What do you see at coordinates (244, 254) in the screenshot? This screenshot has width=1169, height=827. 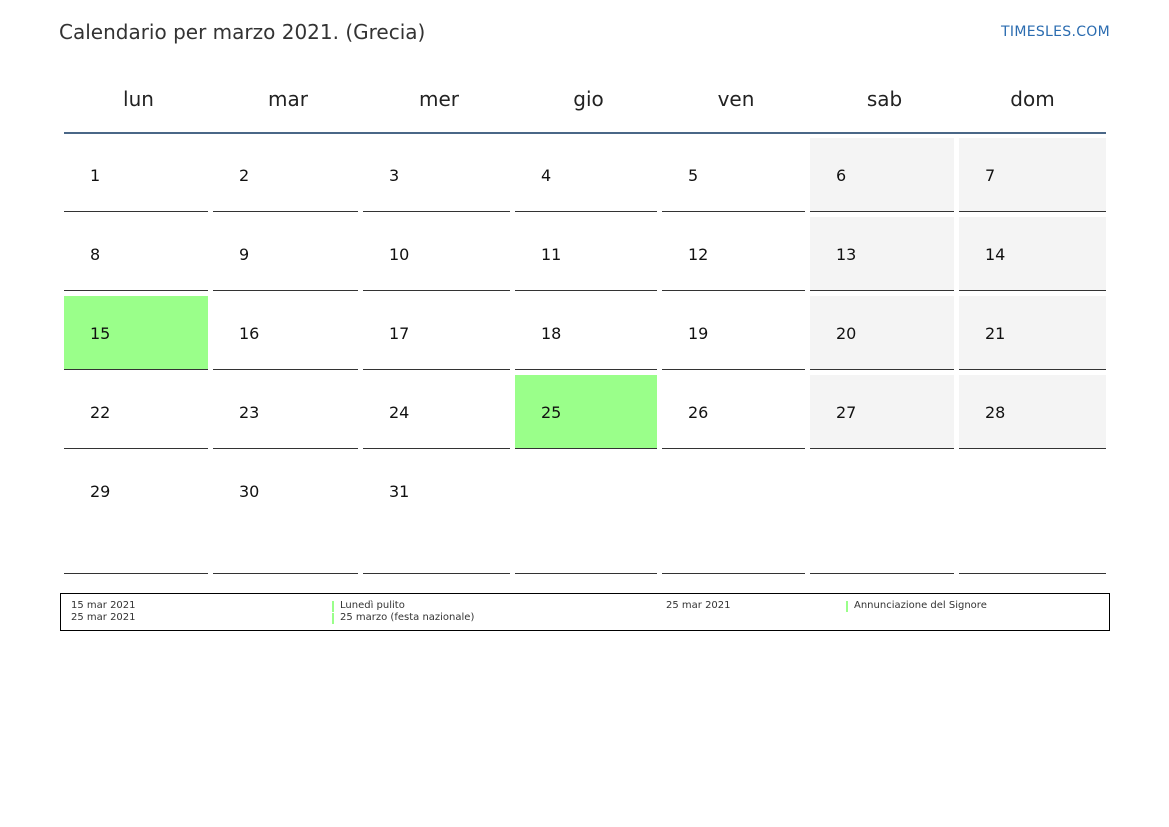 I see `day-number: 9` at bounding box center [244, 254].